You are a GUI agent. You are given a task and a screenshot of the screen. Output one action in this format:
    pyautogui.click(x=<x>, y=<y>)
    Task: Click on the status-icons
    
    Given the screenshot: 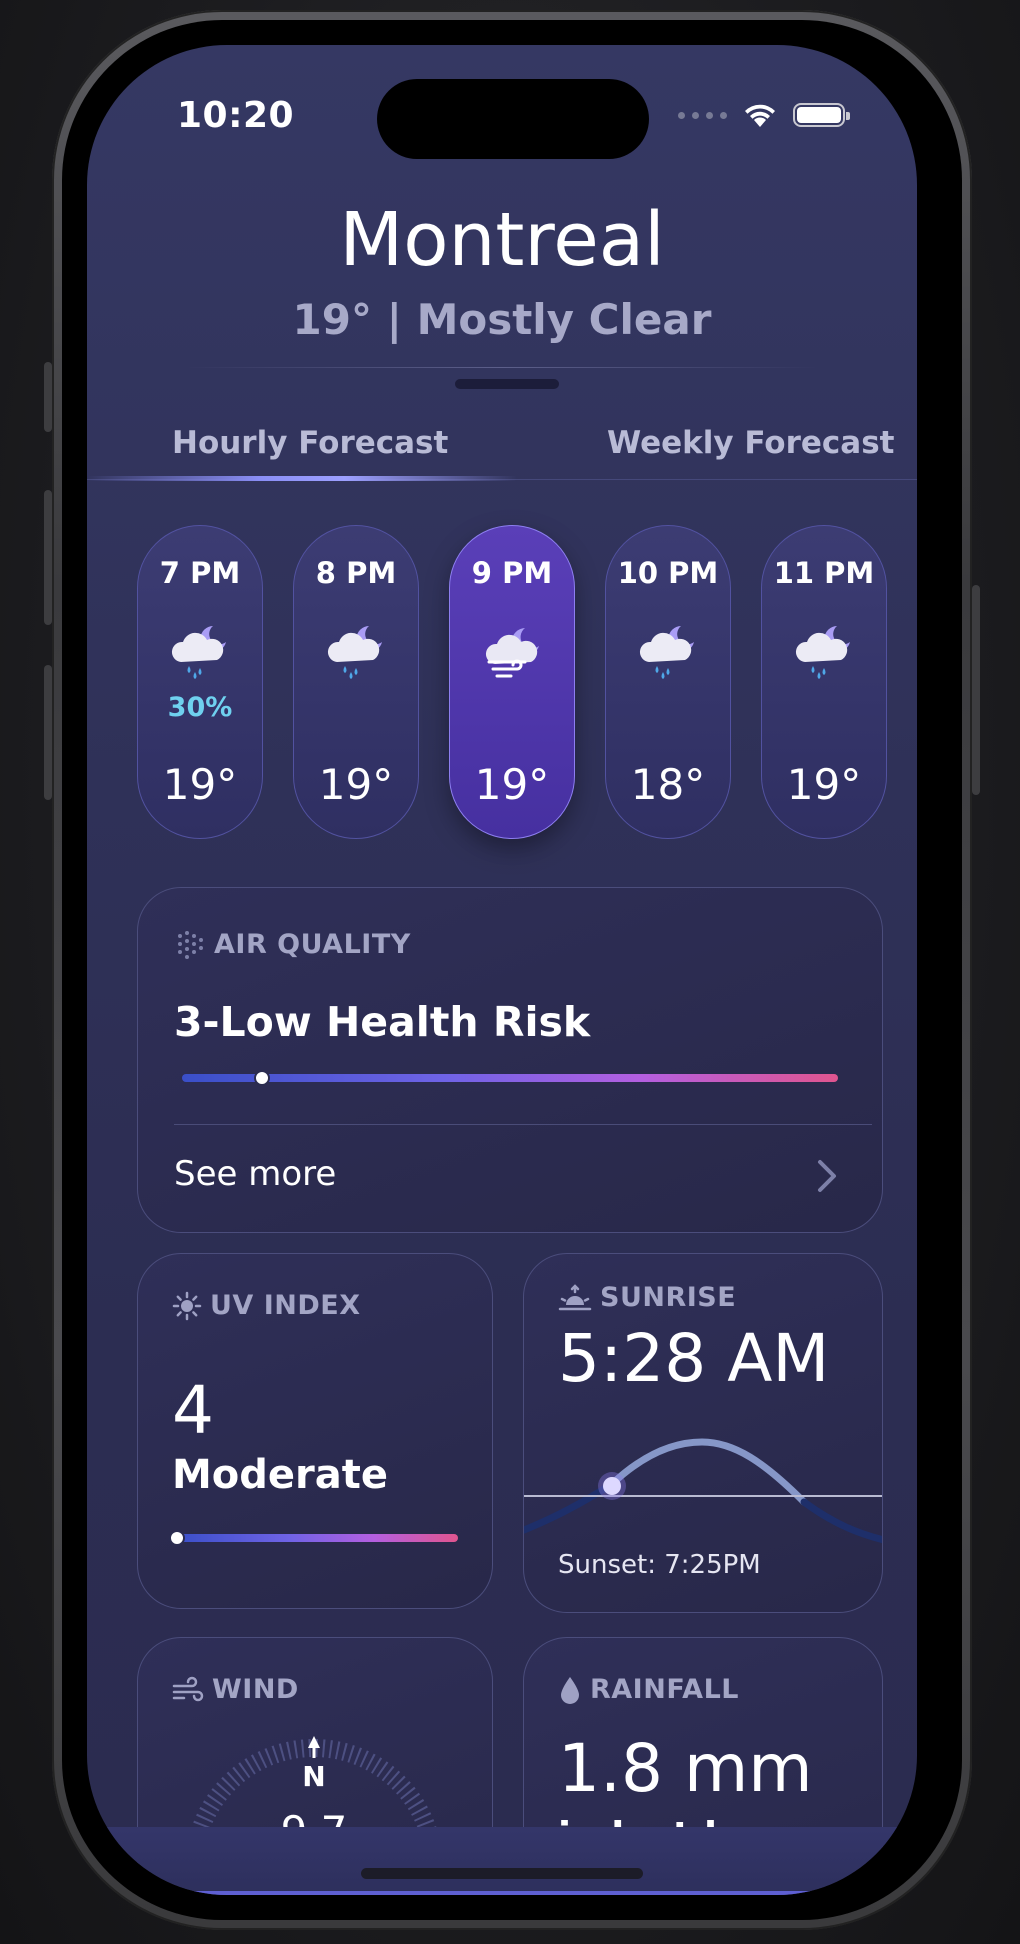 What is the action you would take?
    pyautogui.click(x=764, y=115)
    